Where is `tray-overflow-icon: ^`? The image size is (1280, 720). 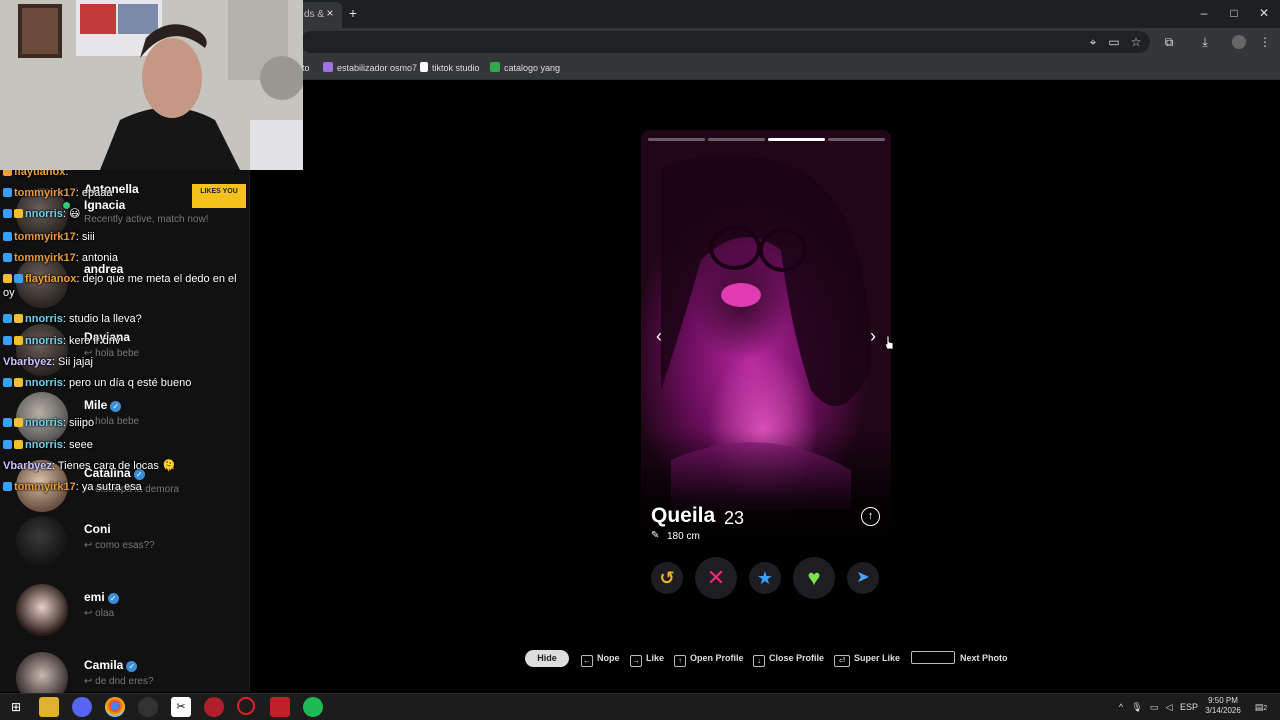
tray-overflow-icon: ^ is located at coordinates (1121, 707).